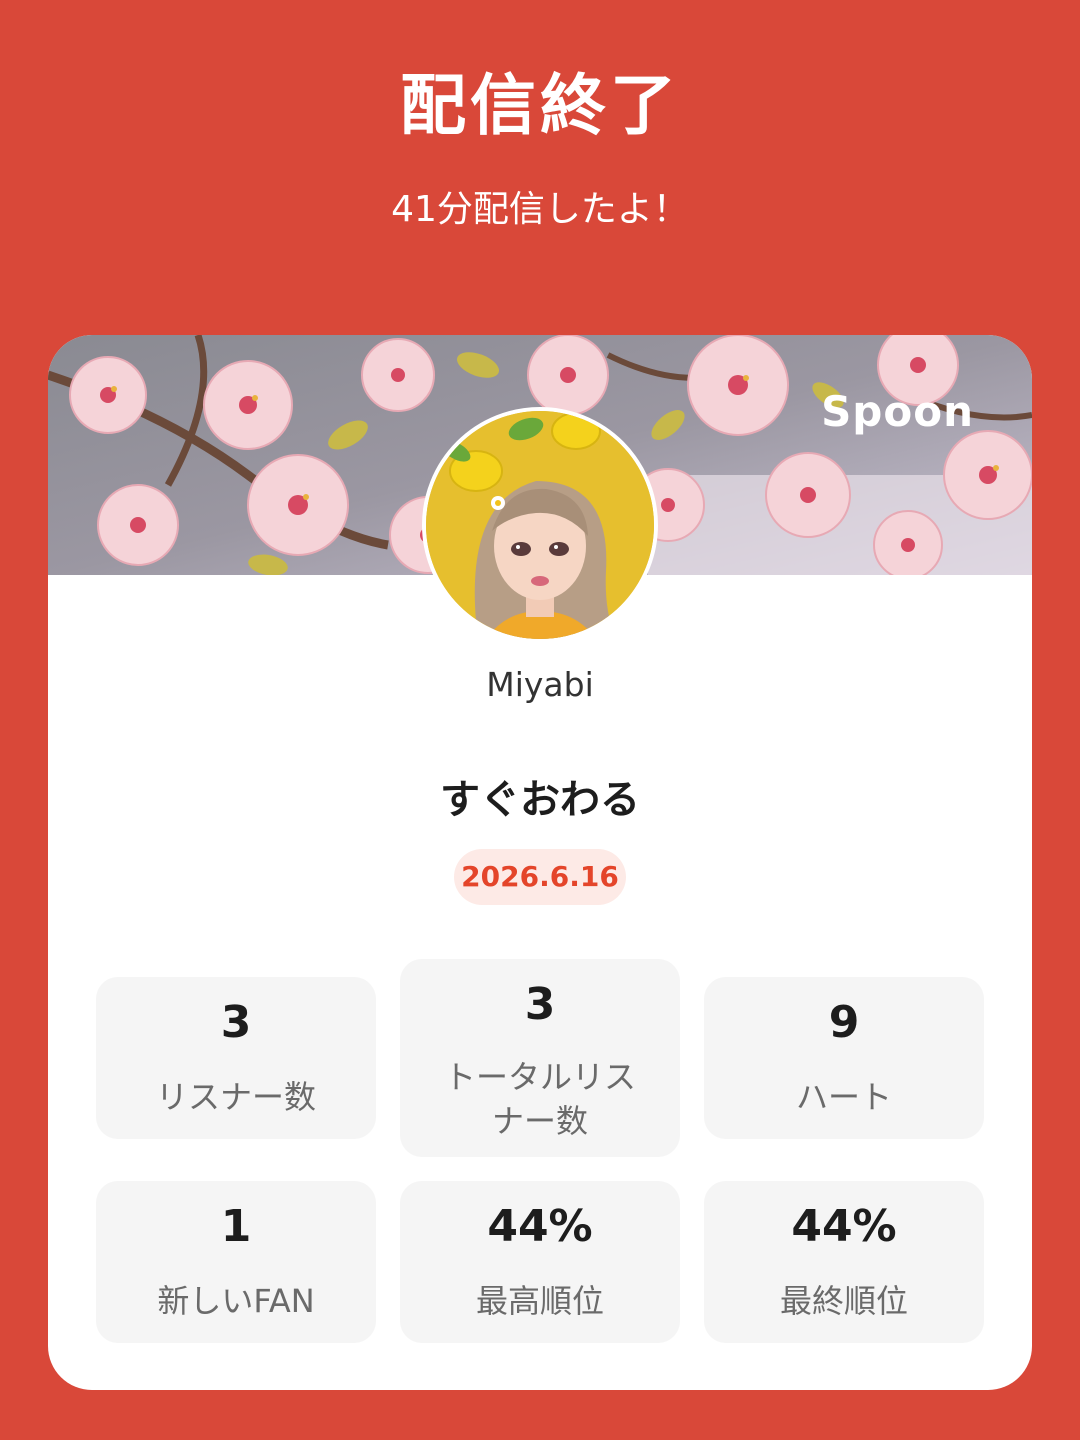  What do you see at coordinates (236, 1058) in the screenshot?
I see `stat-listeners: 3 リスナー数` at bounding box center [236, 1058].